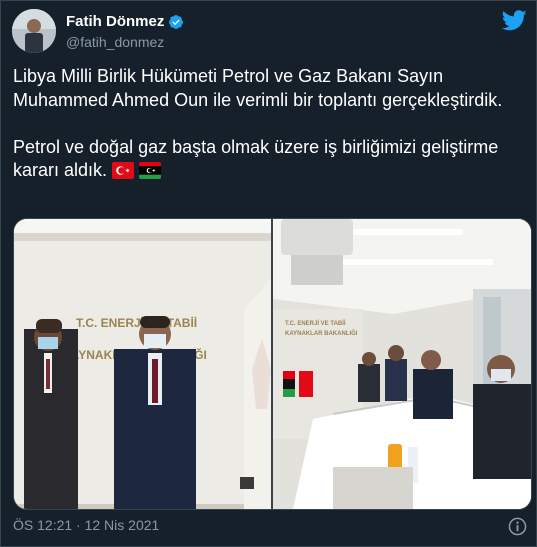 Image resolution: width=537 pixels, height=547 pixels. Describe the element at coordinates (176, 22) in the screenshot. I see `verified-badge-icon` at that location.